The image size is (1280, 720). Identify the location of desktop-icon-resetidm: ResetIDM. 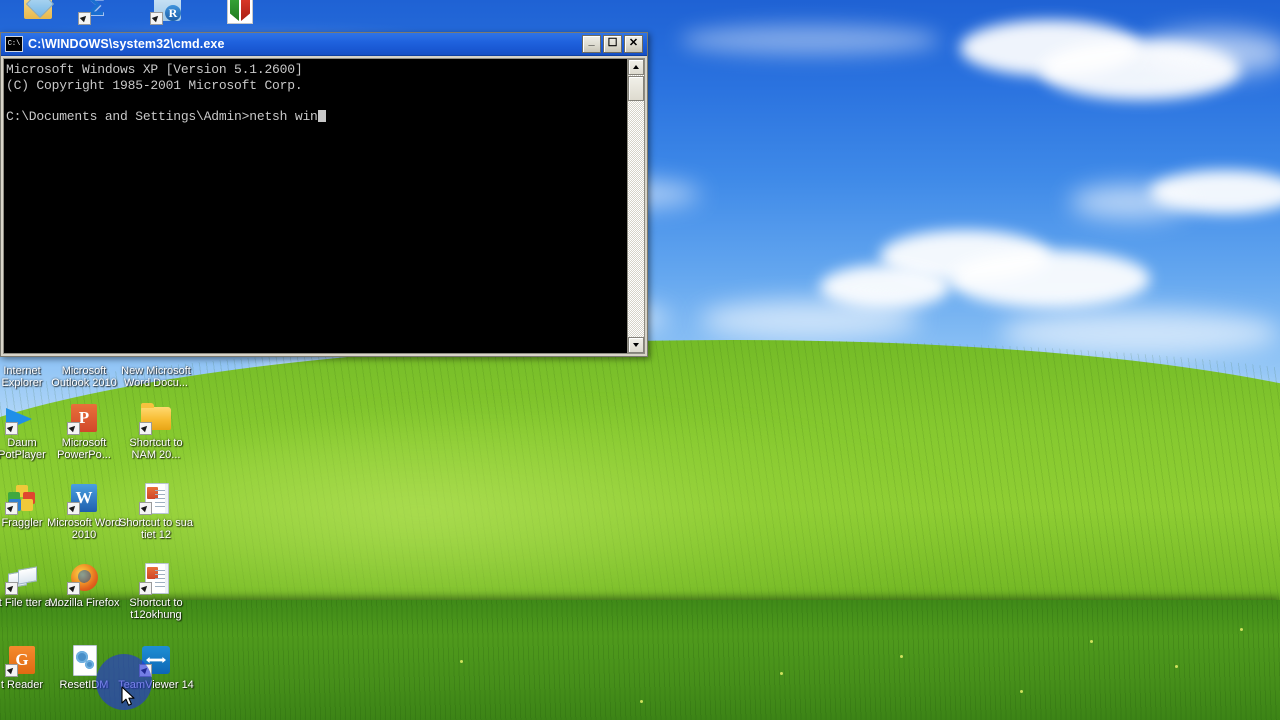
(84, 667).